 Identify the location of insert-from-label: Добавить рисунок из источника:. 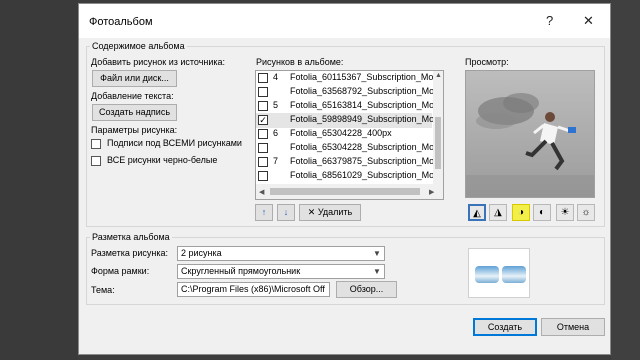
(158, 62).